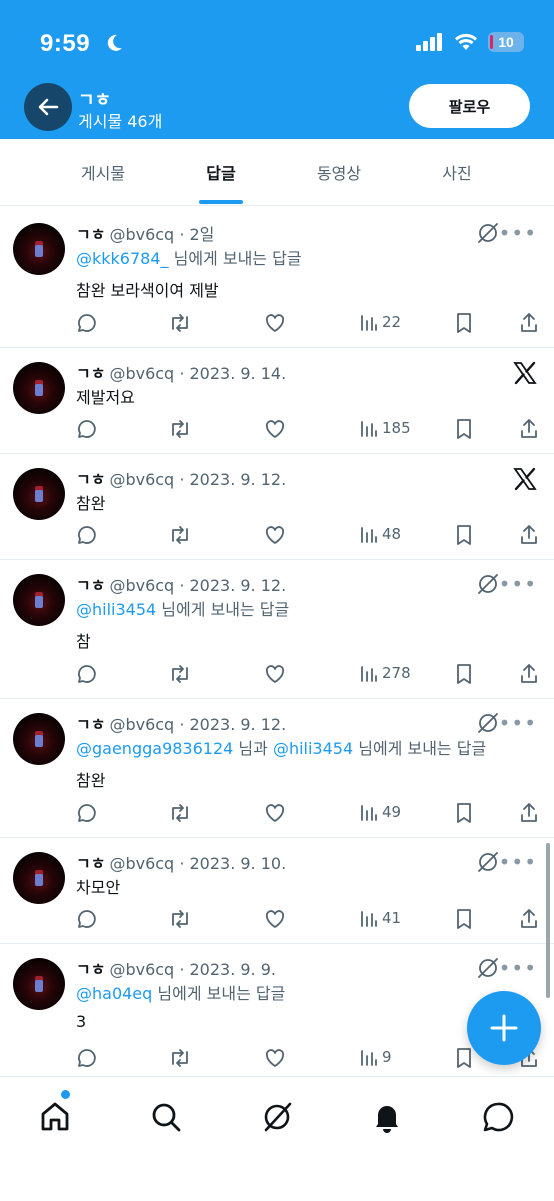  I want to click on mention-link: @ha04eq, so click(114, 993).